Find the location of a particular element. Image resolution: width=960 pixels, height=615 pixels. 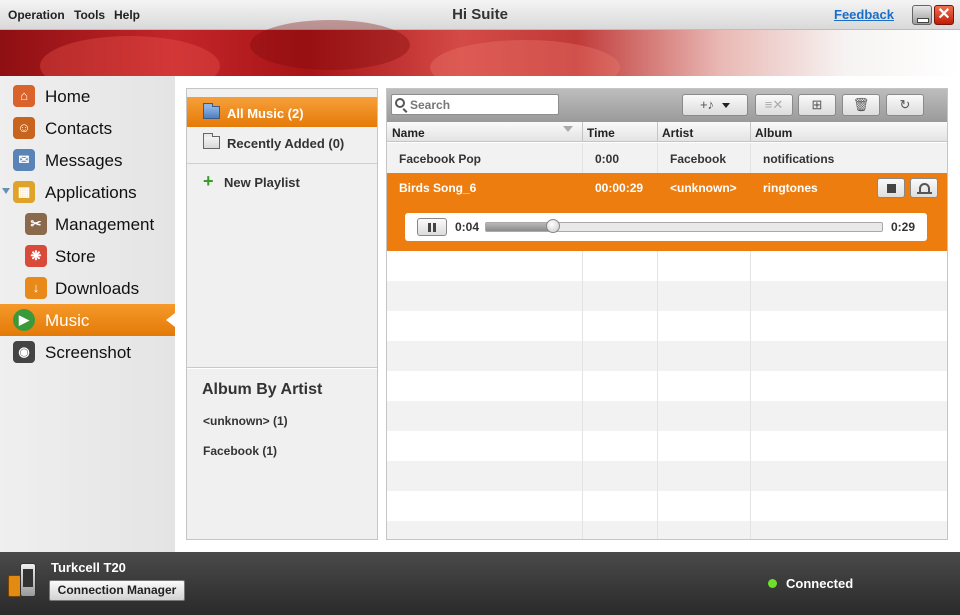

connection-manager-button: Connection Manager is located at coordinates (117, 590).